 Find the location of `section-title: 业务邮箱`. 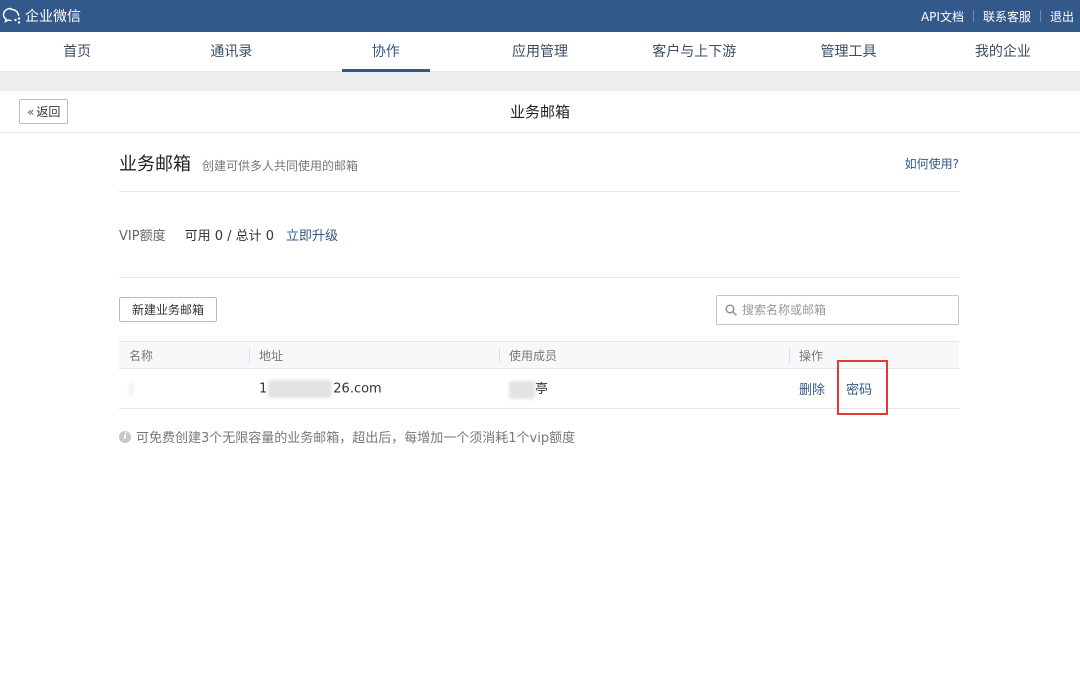

section-title: 业务邮箱 is located at coordinates (155, 164).